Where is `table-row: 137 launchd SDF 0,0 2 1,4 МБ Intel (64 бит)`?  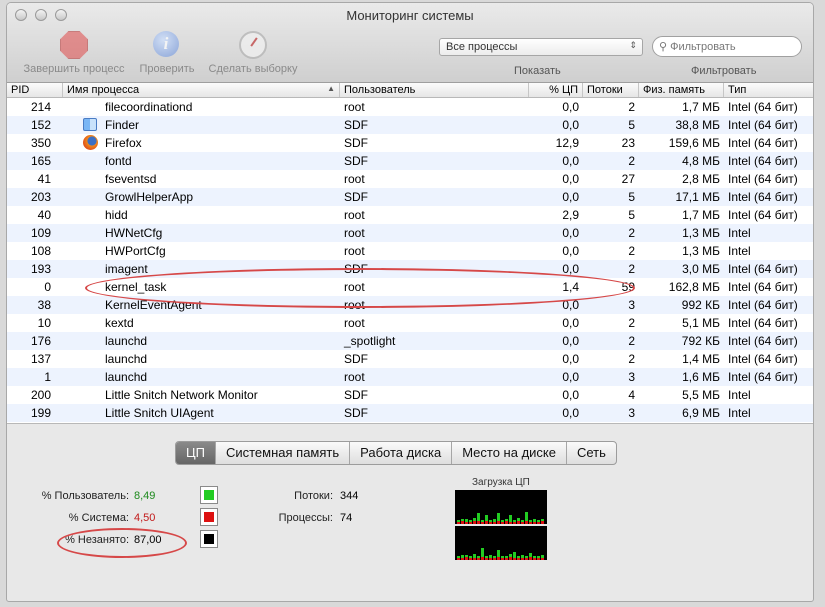 table-row: 137 launchd SDF 0,0 2 1,4 МБ Intel (64 бит) is located at coordinates (410, 359).